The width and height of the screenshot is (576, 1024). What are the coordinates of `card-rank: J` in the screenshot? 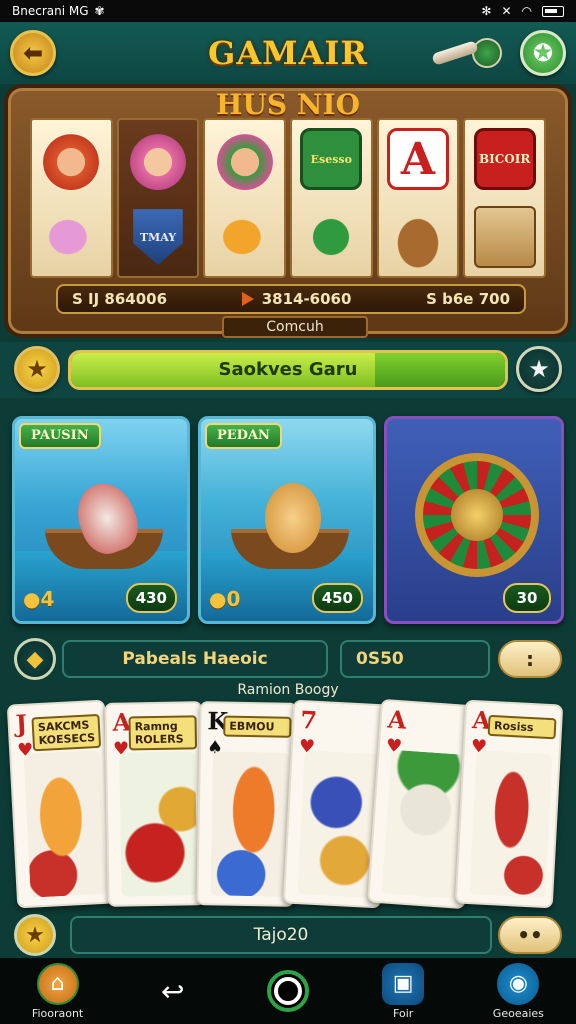 It's located at (21, 723).